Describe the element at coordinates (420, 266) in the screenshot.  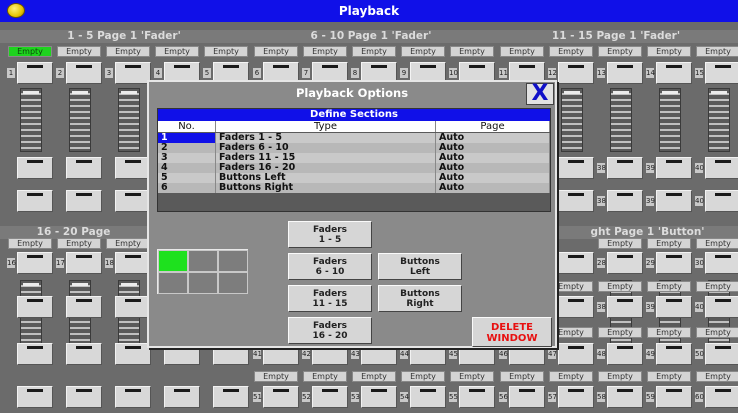
I see `buttons-left-button: Buttons Left` at that location.